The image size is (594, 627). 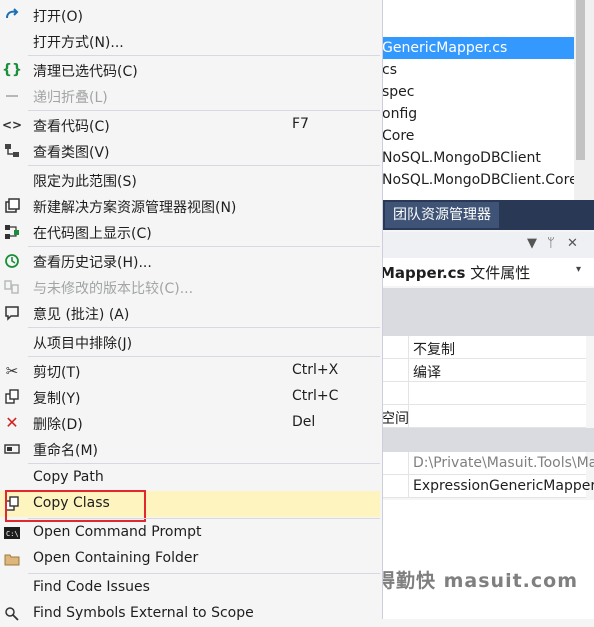 I want to click on tree-row-label: GenericMapper.cs, so click(x=445, y=48).